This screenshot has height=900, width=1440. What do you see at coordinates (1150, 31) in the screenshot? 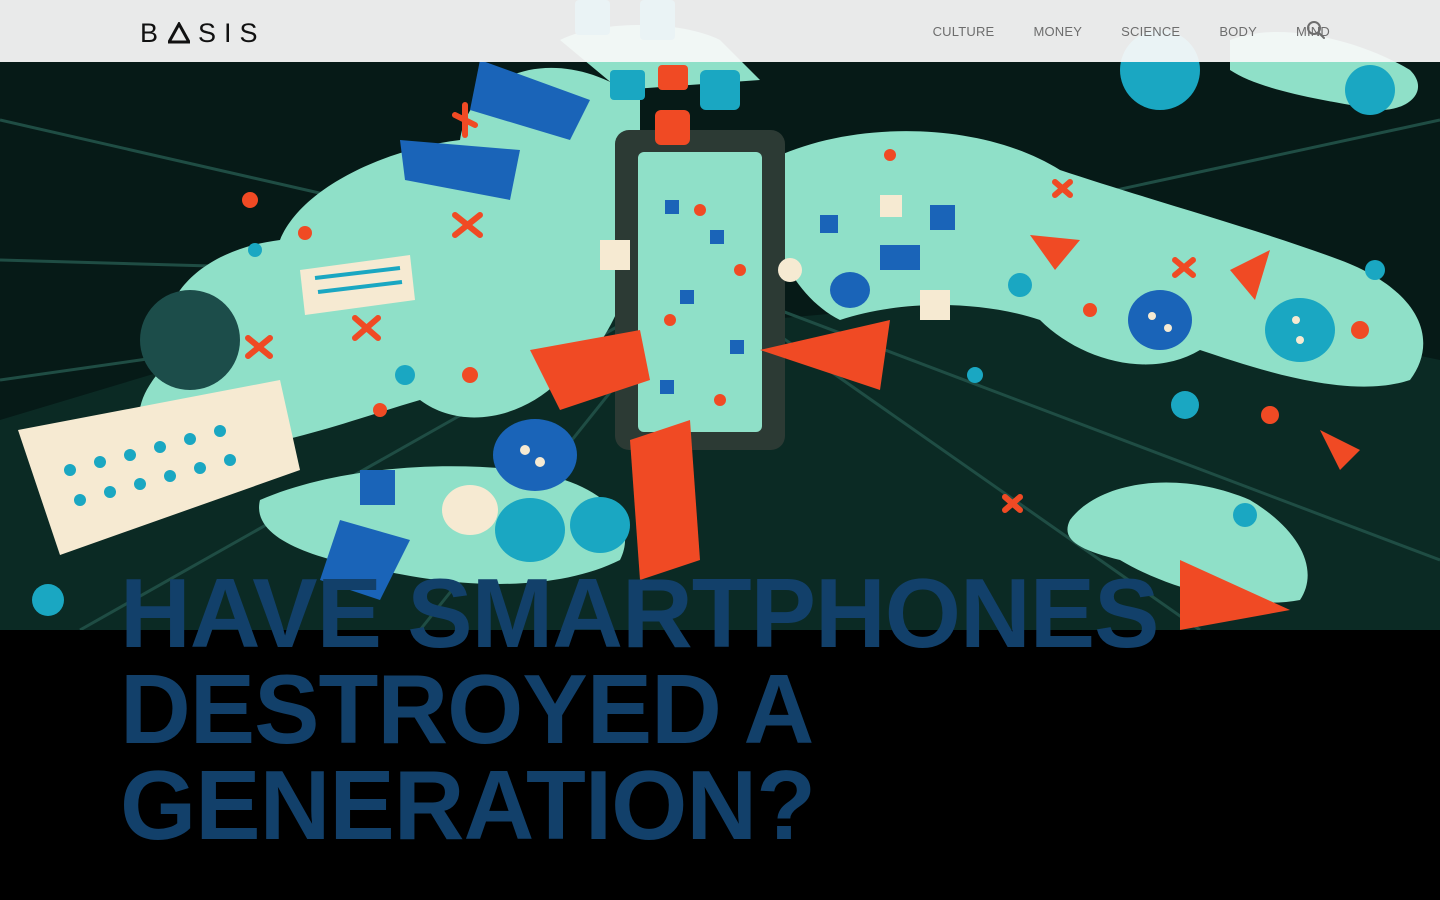
I see `nav-science: SCIENCE` at bounding box center [1150, 31].